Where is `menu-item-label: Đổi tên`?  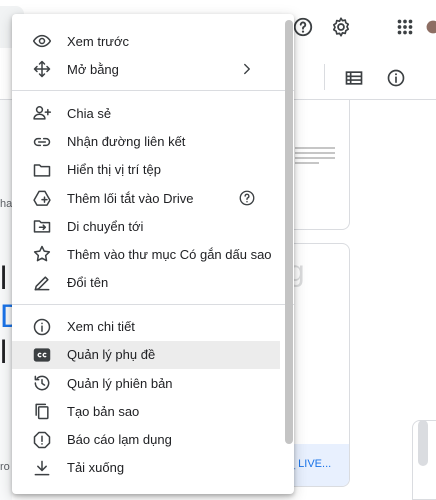 menu-item-label: Đổi tên is located at coordinates (88, 283).